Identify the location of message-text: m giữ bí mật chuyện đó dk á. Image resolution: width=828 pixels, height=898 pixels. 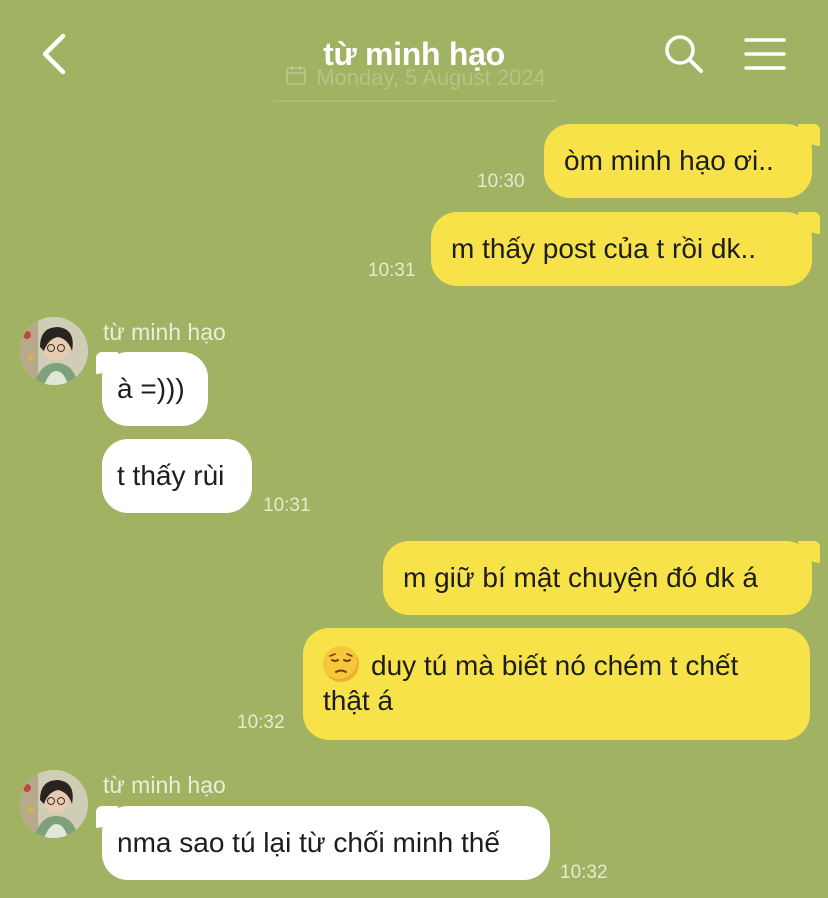
(580, 577).